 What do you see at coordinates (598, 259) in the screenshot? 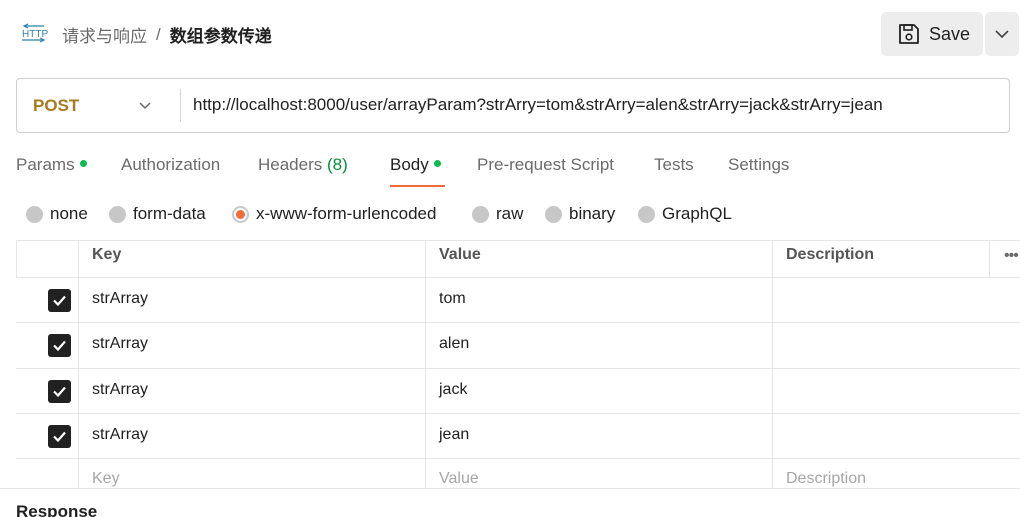
I see `column-header-value: Value` at bounding box center [598, 259].